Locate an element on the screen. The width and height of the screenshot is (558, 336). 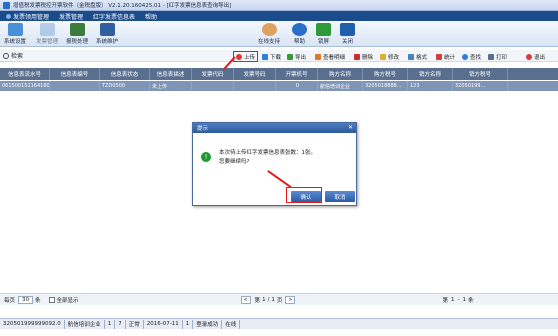
find-action: 查找 is located at coordinates (471, 56).